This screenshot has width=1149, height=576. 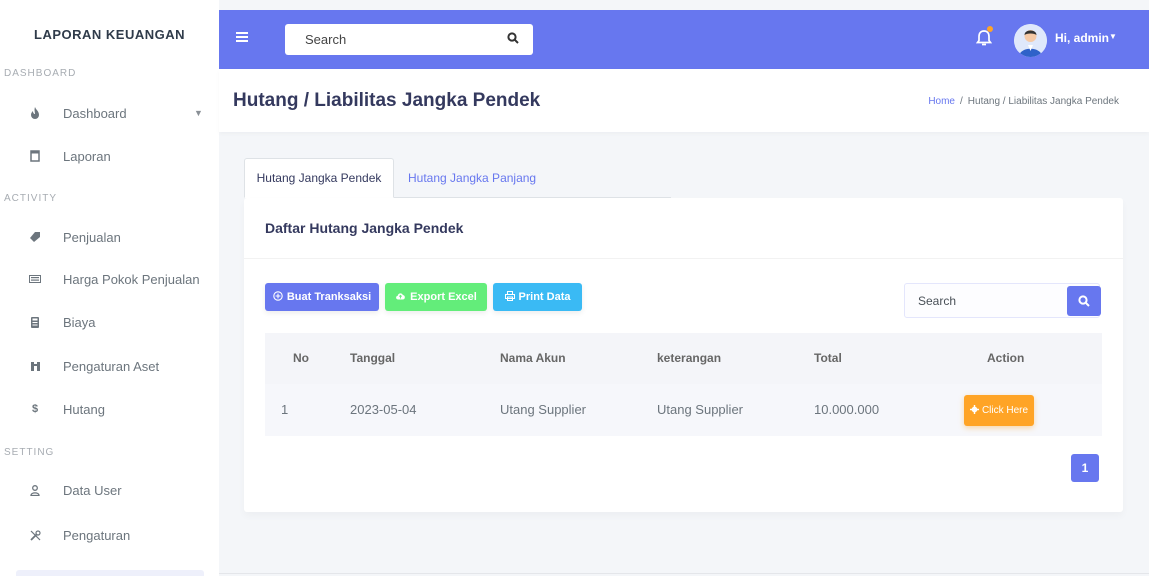 What do you see at coordinates (700, 409) in the screenshot?
I see `cell-keterangan: Utang Supplier` at bounding box center [700, 409].